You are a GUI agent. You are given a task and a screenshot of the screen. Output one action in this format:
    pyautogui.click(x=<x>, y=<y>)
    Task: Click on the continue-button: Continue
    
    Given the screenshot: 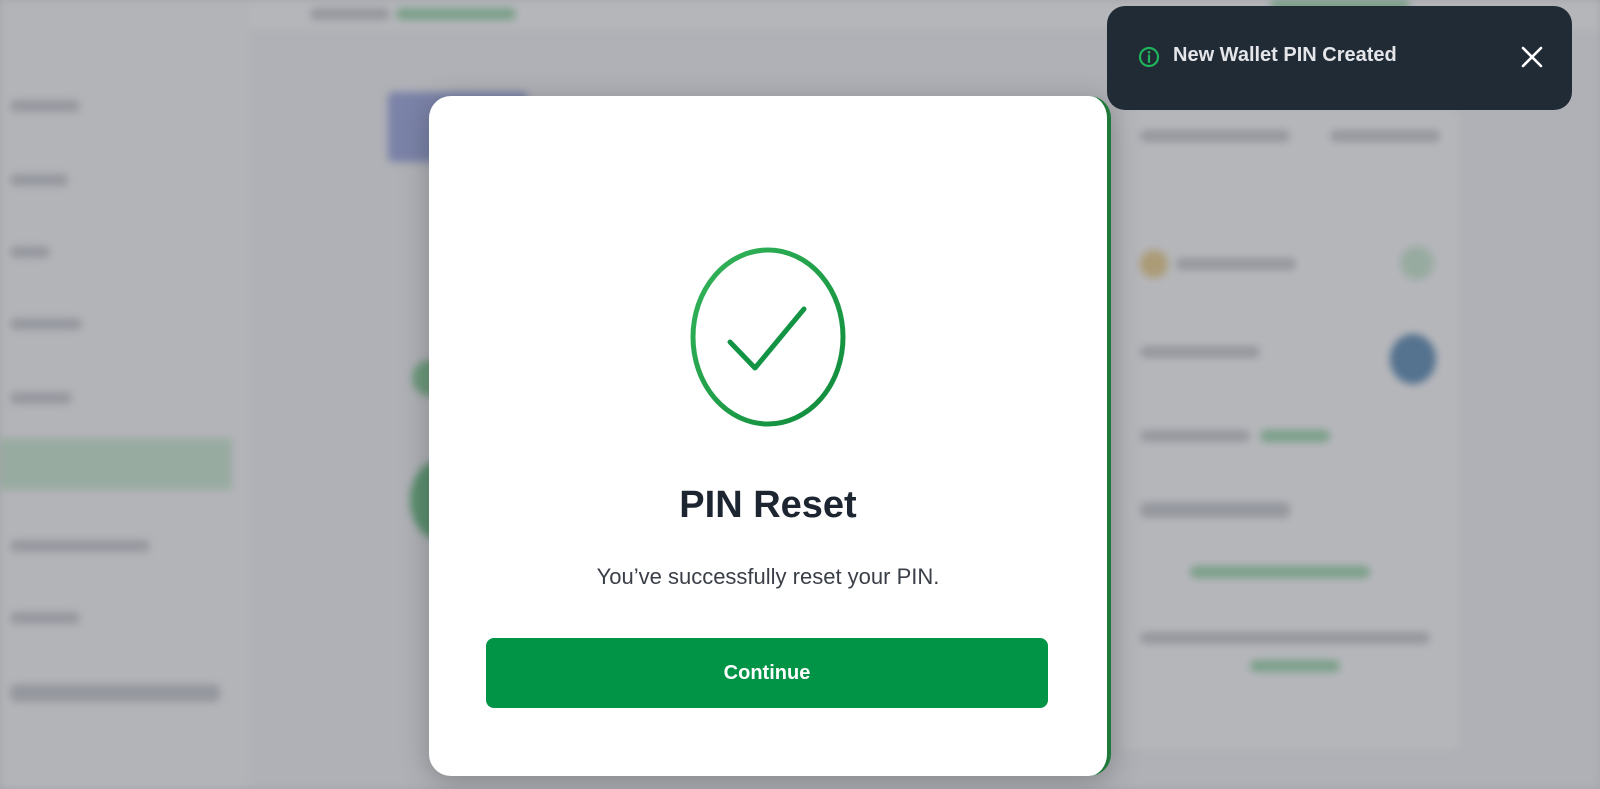 What is the action you would take?
    pyautogui.click(x=767, y=673)
    